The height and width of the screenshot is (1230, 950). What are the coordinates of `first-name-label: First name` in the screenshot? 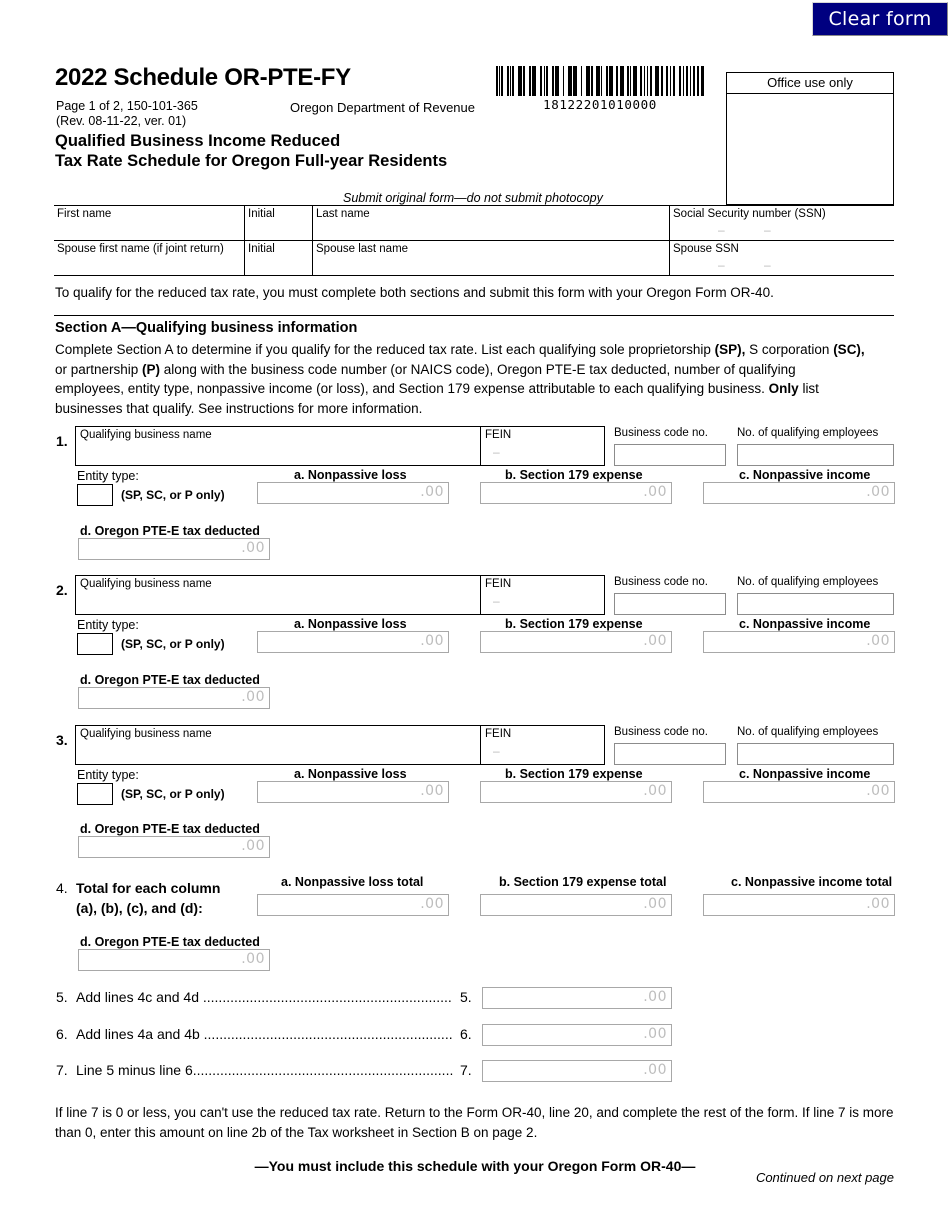 It's located at (84, 214).